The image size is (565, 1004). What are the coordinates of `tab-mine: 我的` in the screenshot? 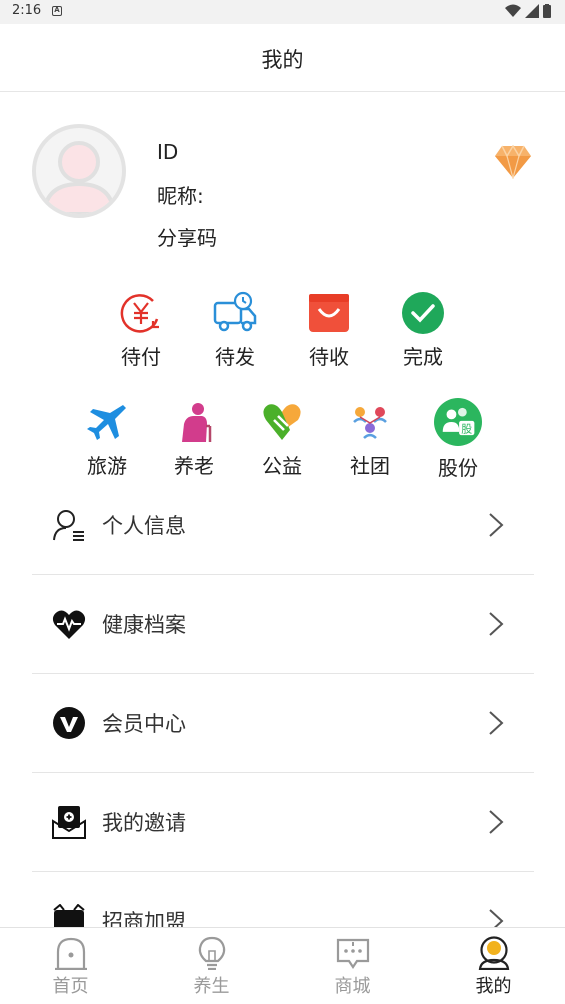 It's located at (493, 966).